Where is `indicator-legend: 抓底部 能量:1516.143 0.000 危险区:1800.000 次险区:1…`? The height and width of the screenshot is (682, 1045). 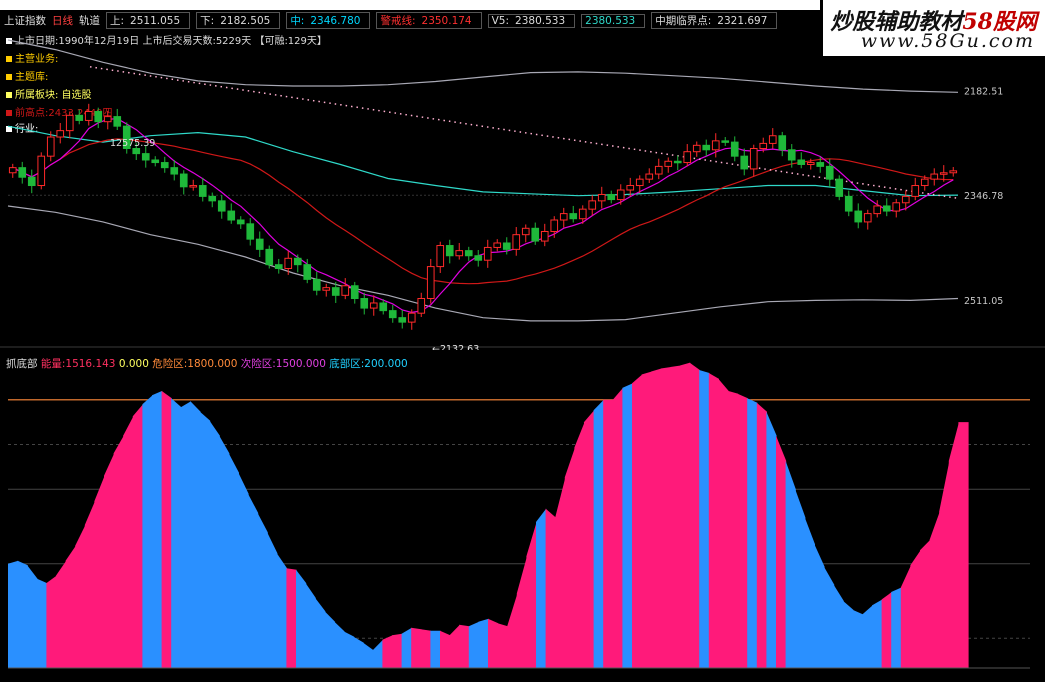 indicator-legend: 抓底部 能量:1516.143 0.000 危险区:1800.000 次险区:1… is located at coordinates (207, 364).